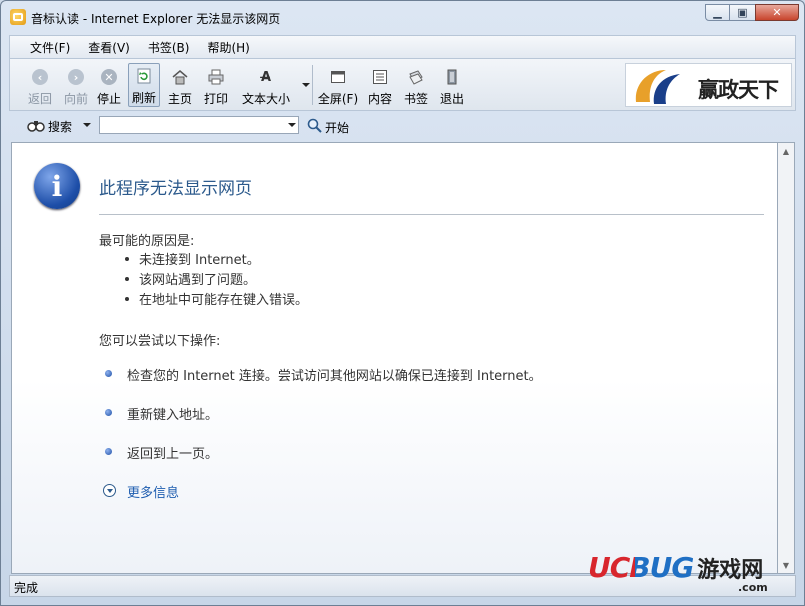 The height and width of the screenshot is (606, 805). I want to click on bookmark-icon, so click(416, 77).